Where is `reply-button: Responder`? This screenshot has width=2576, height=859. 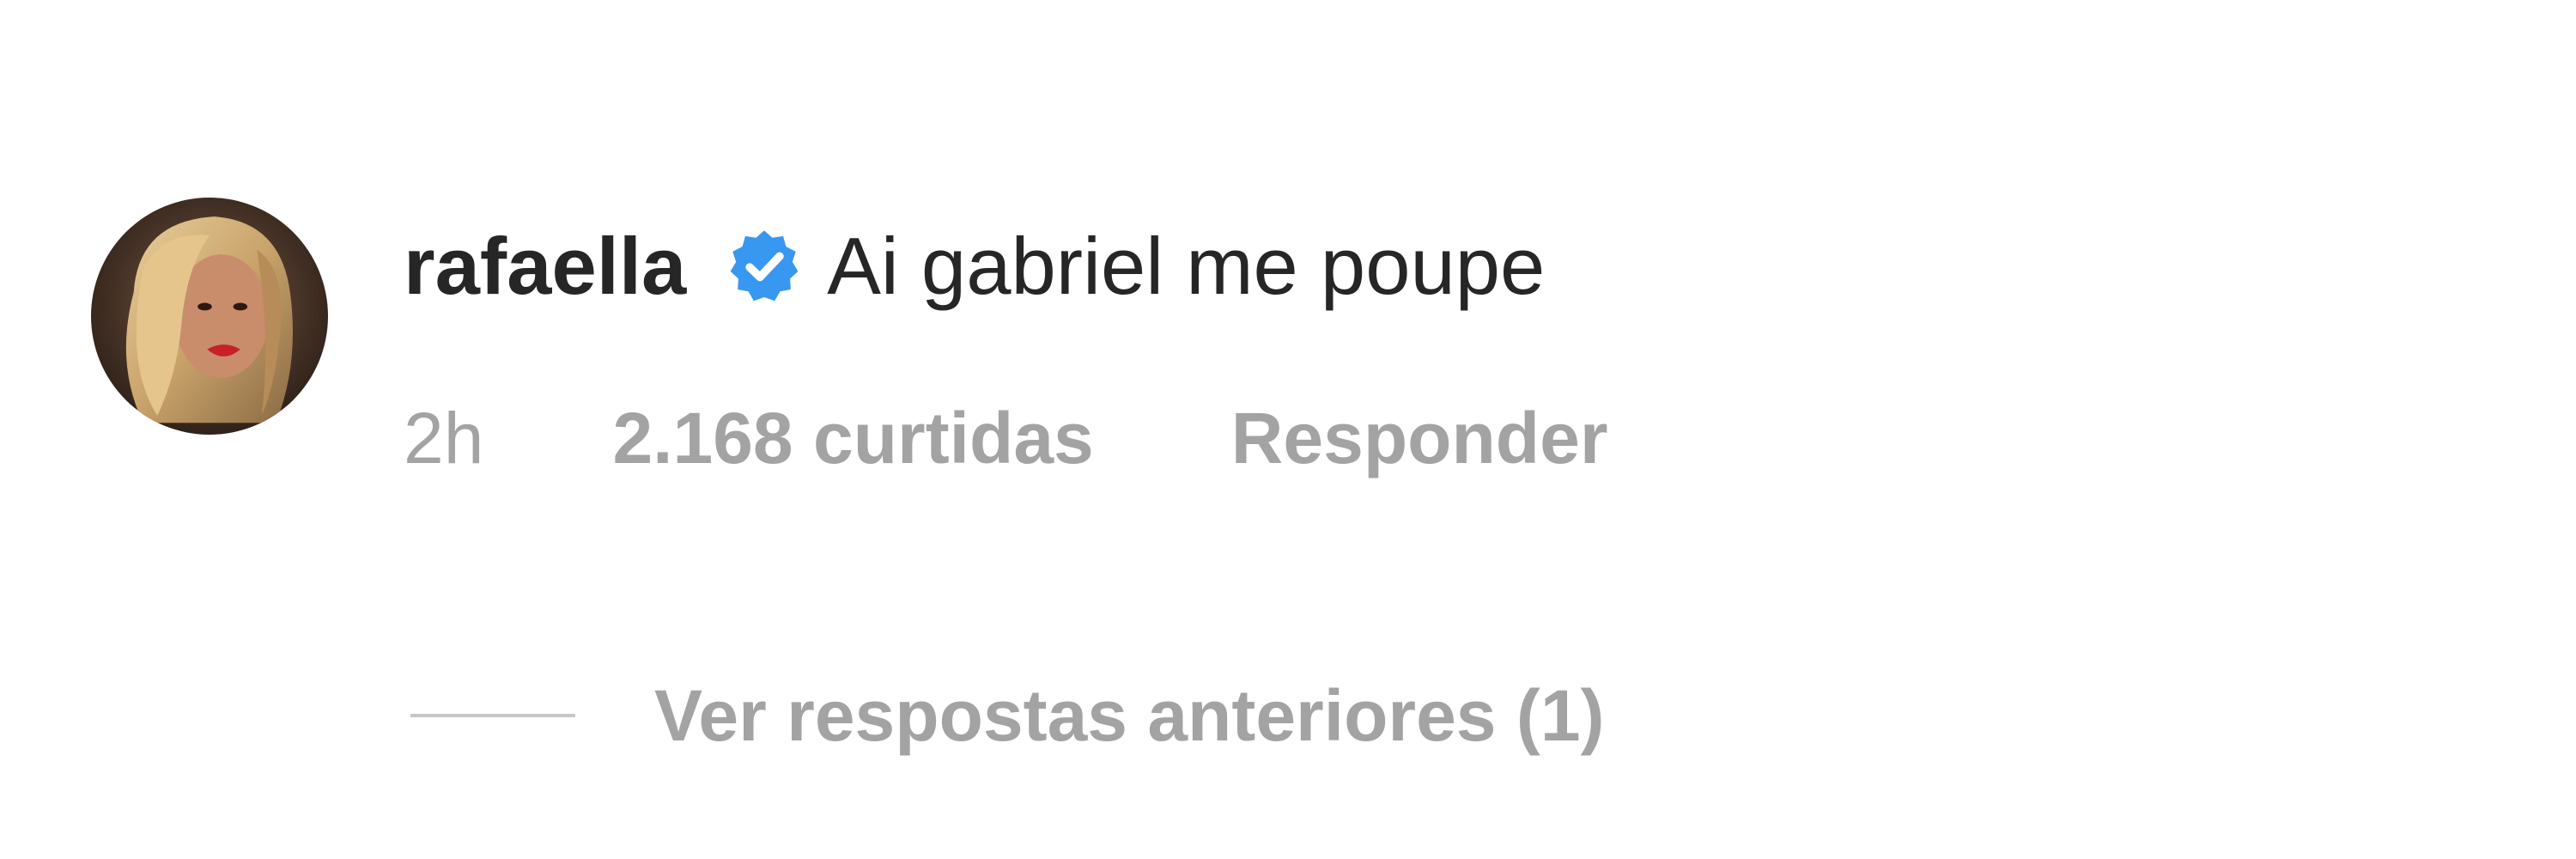 reply-button: Responder is located at coordinates (1419, 439).